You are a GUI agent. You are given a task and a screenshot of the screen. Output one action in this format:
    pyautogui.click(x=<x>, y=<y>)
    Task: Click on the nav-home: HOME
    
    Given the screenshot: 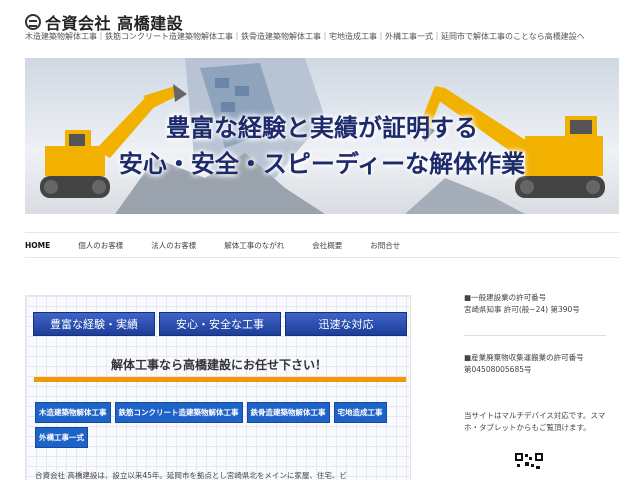 What is the action you would take?
    pyautogui.click(x=37, y=245)
    